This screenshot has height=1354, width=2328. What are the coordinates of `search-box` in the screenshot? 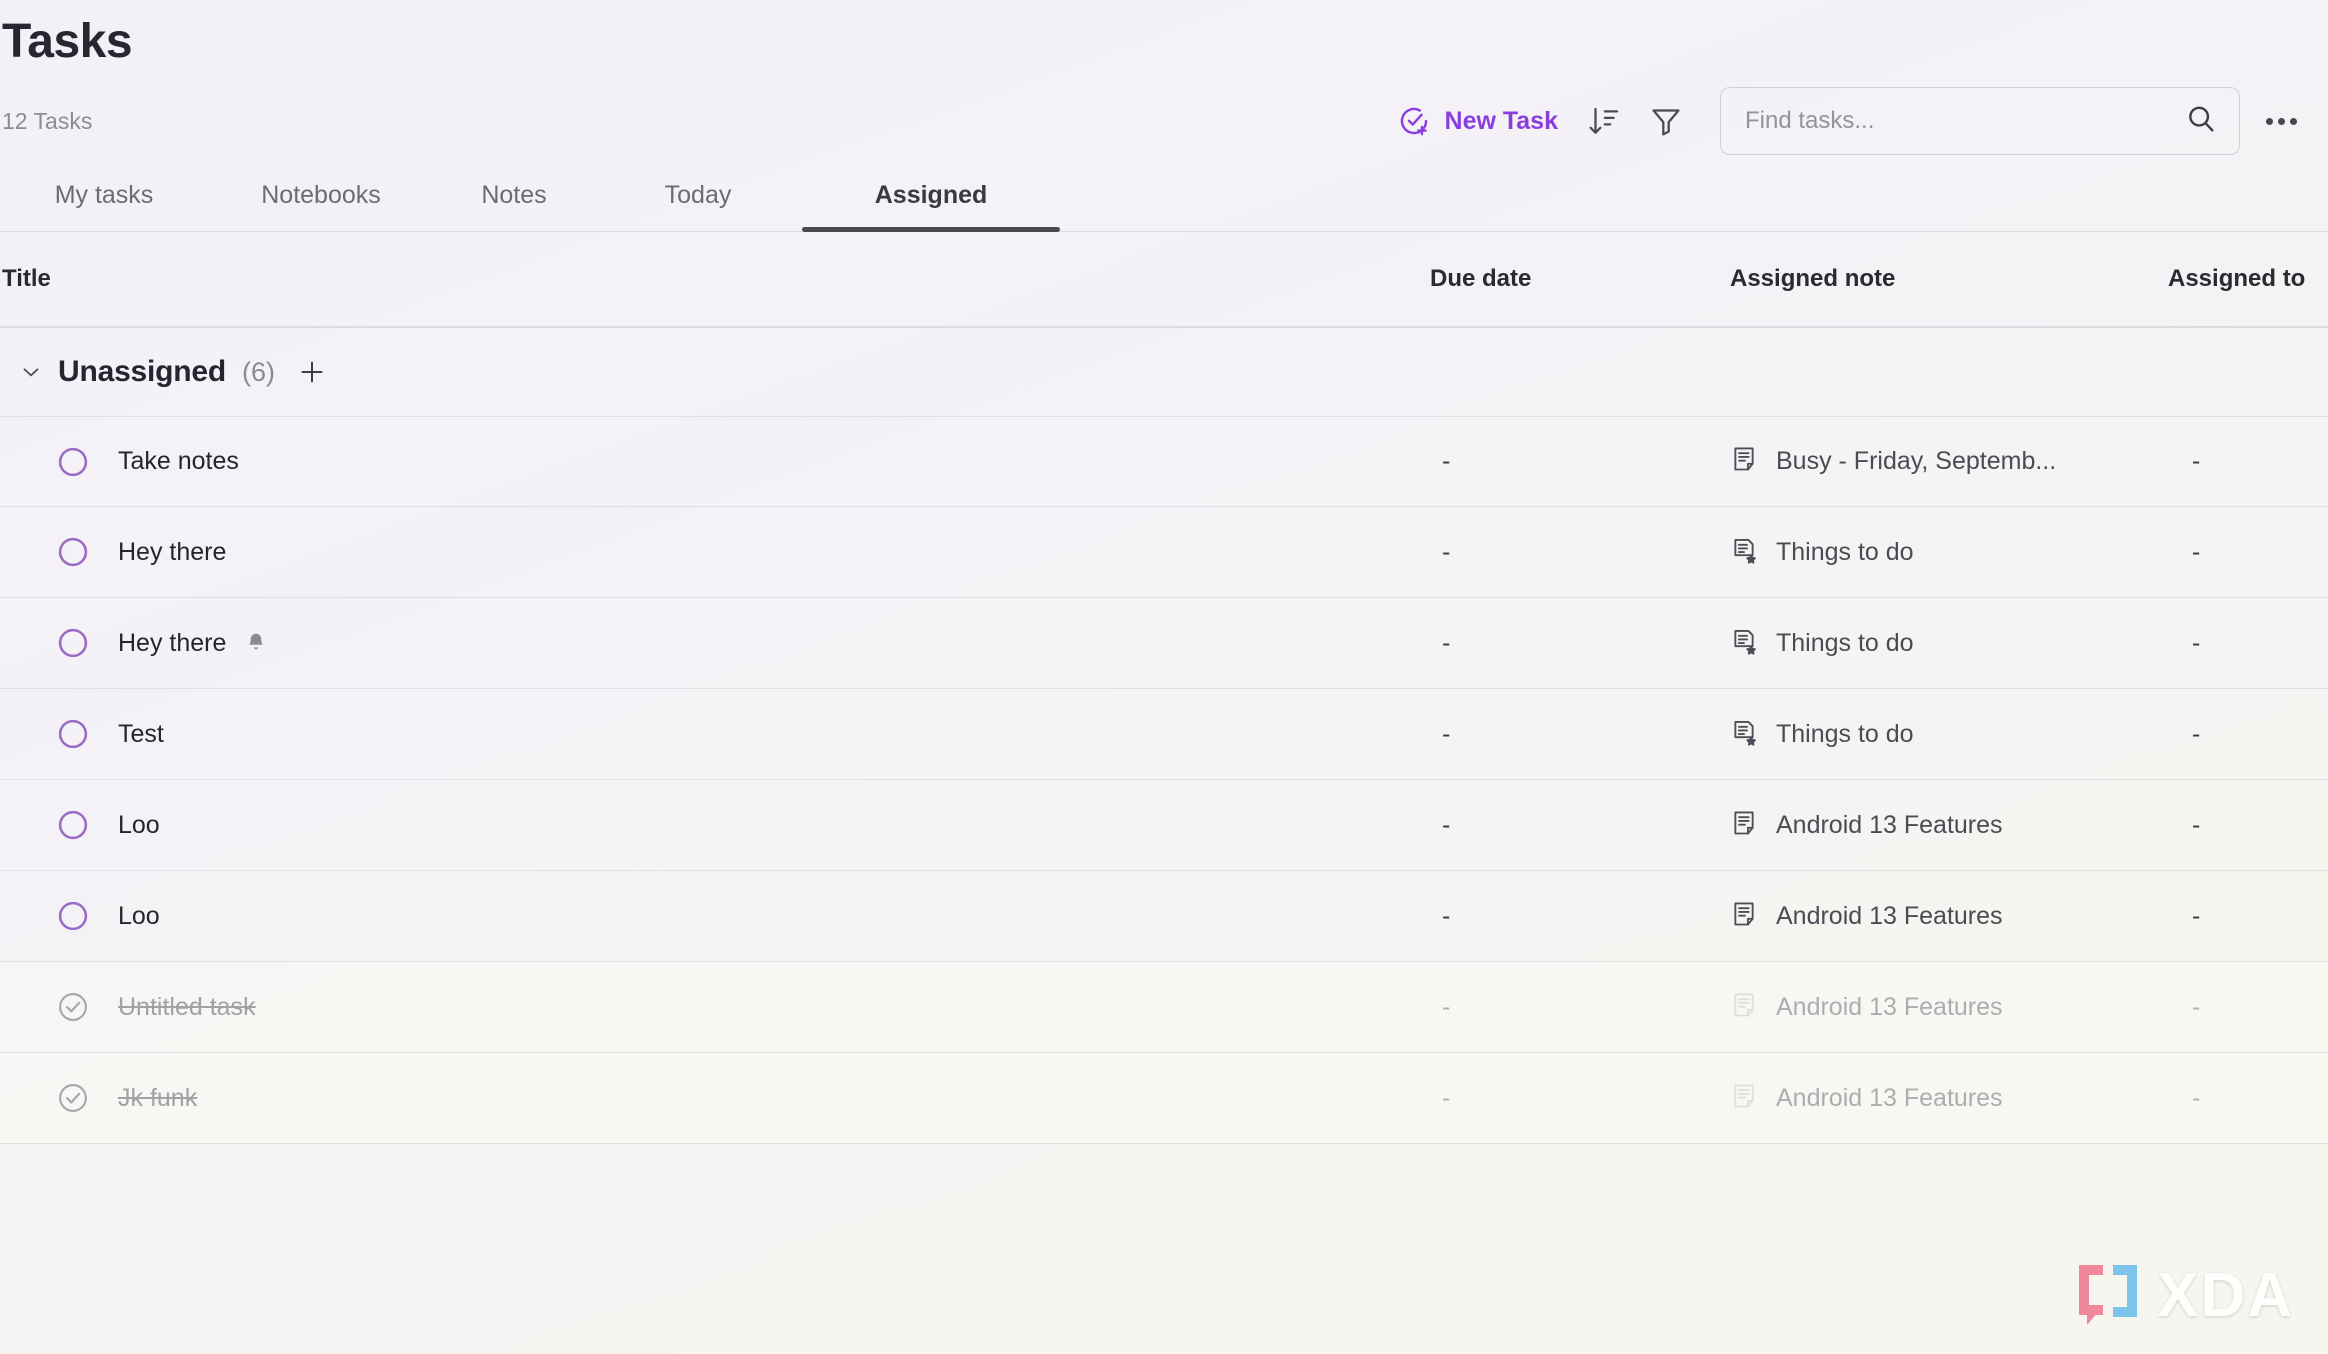 It's located at (1980, 121).